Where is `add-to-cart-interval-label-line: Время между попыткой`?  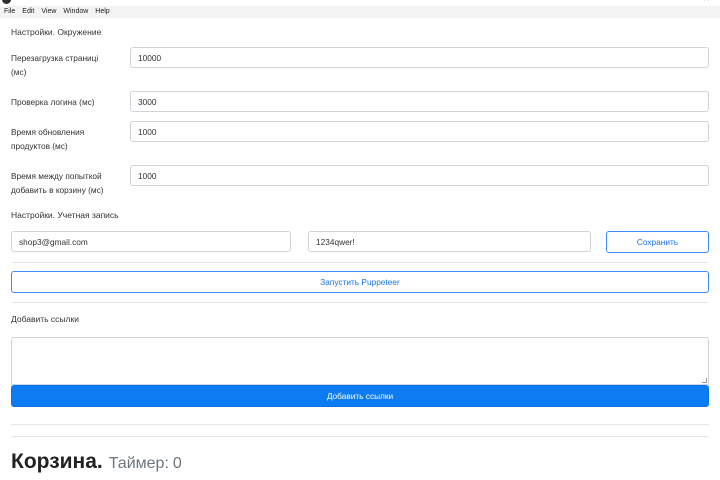 add-to-cart-interval-label-line: Время между попыткой is located at coordinates (56, 176).